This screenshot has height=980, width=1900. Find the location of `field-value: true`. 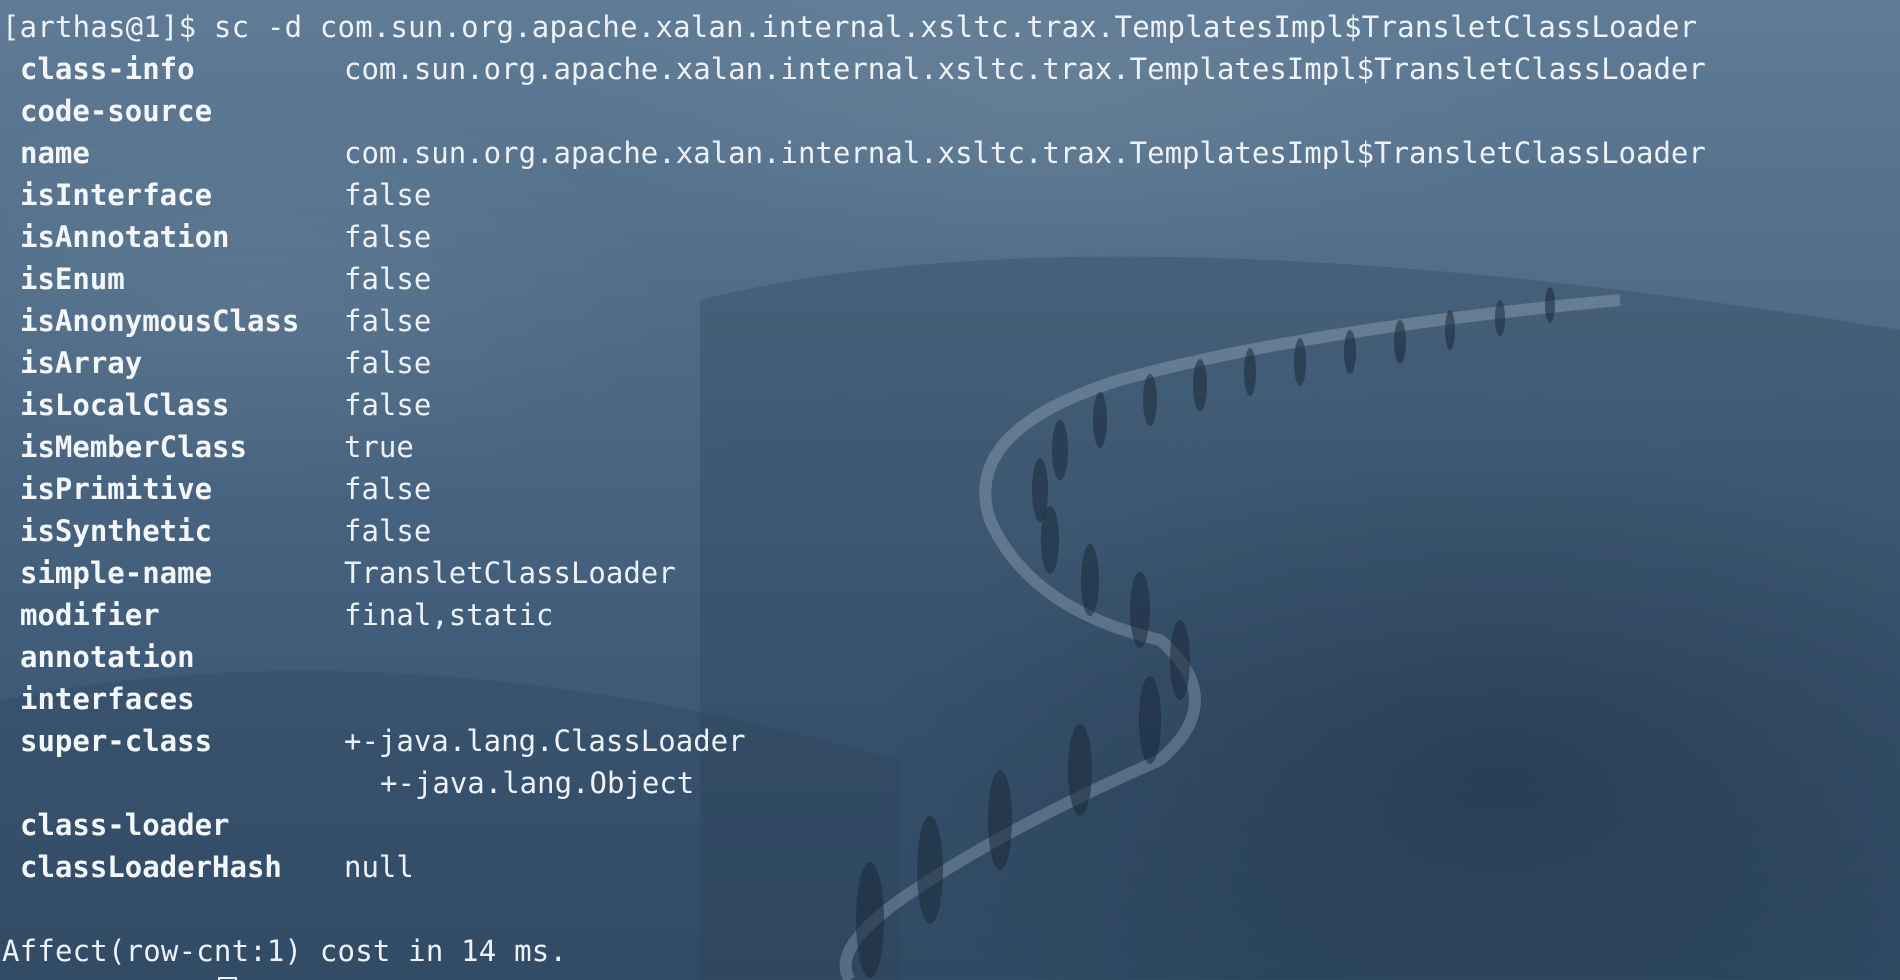

field-value: true is located at coordinates (379, 447).